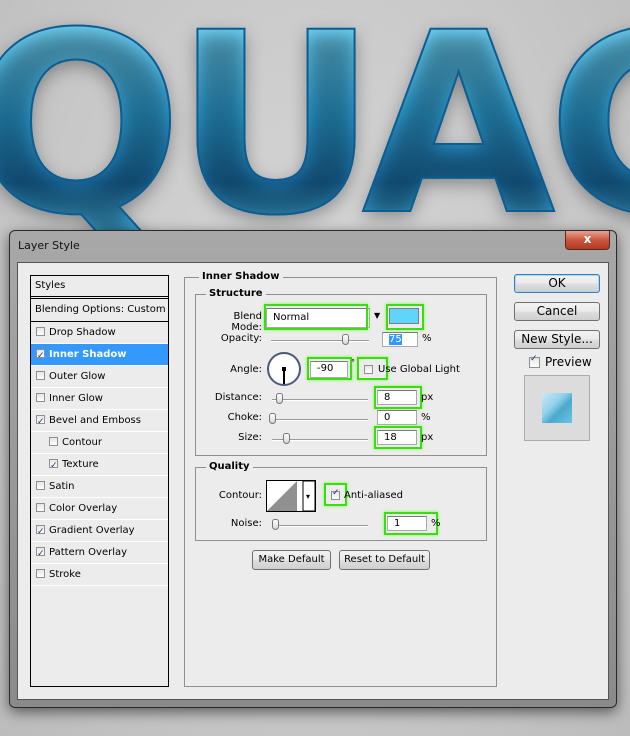  I want to click on anti-aliased-checkbox, so click(335, 494).